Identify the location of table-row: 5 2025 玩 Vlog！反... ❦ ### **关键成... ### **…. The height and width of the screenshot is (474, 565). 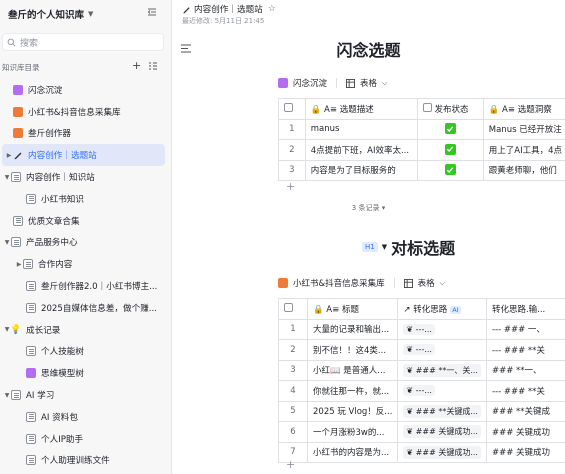
(421, 411).